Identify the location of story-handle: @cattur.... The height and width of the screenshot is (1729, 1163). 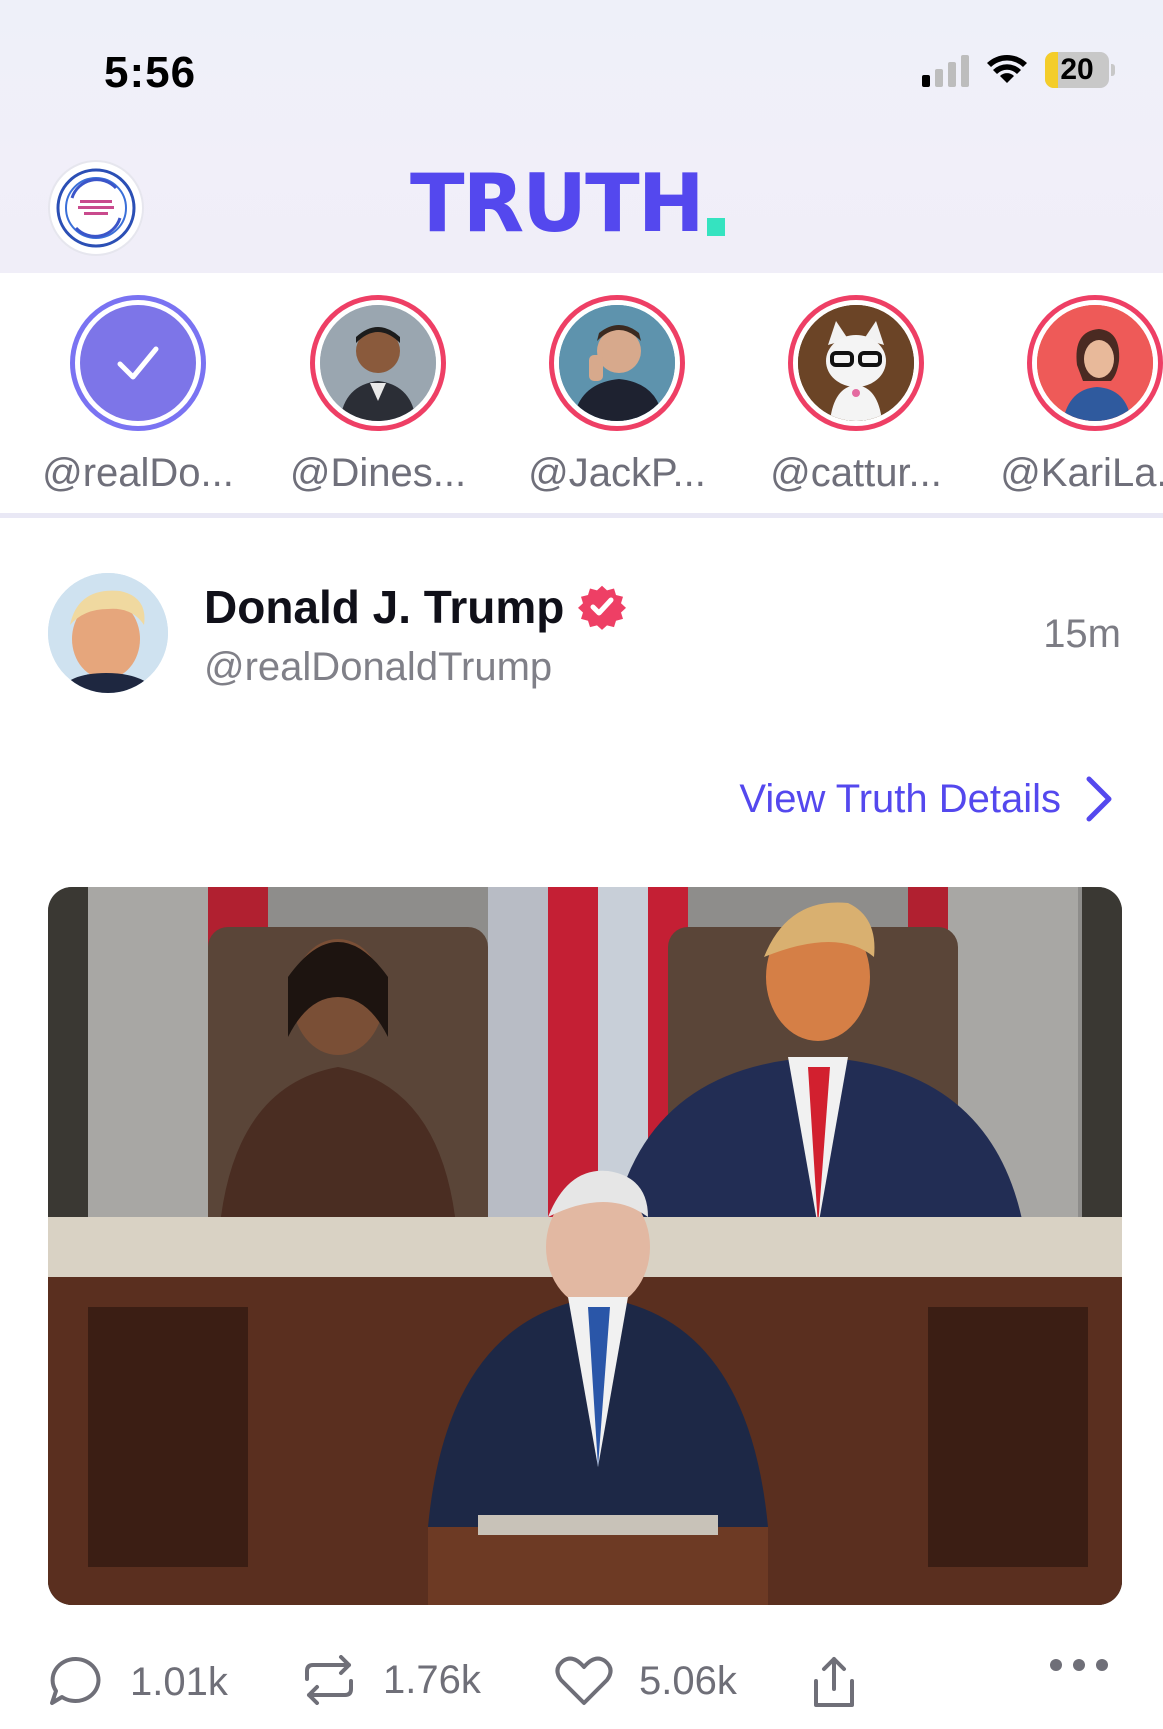
(856, 473).